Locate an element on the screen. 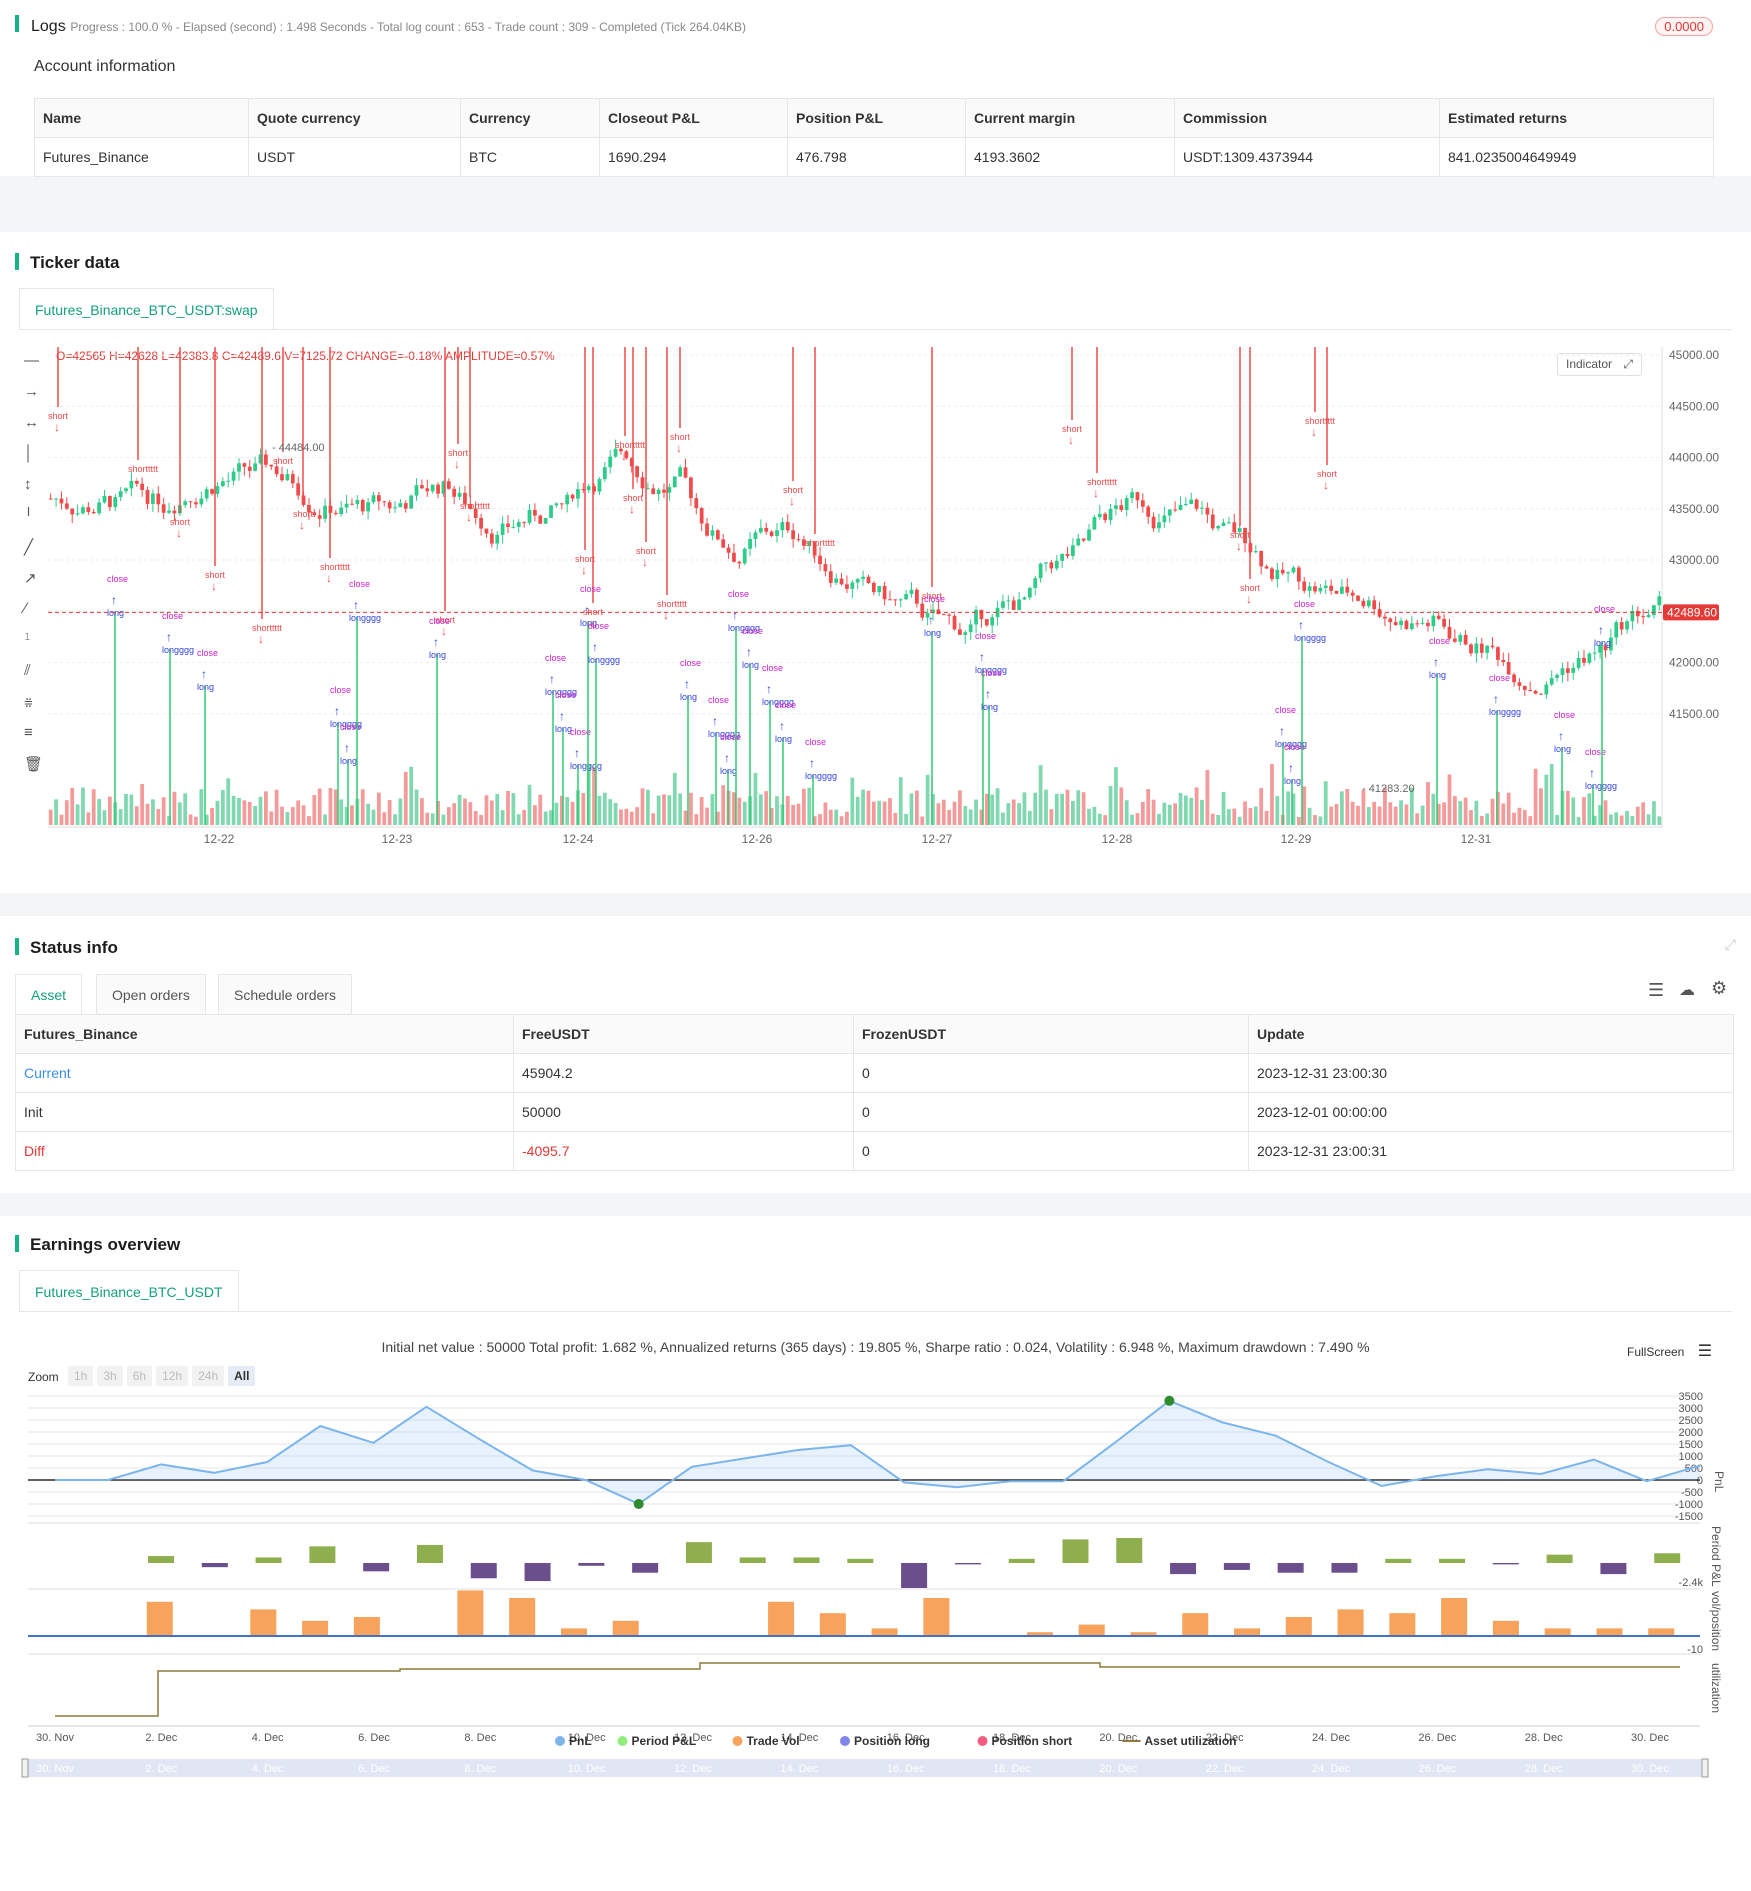 The height and width of the screenshot is (1891, 1751). navigator-tick: 8. Dec is located at coordinates (480, 1769).